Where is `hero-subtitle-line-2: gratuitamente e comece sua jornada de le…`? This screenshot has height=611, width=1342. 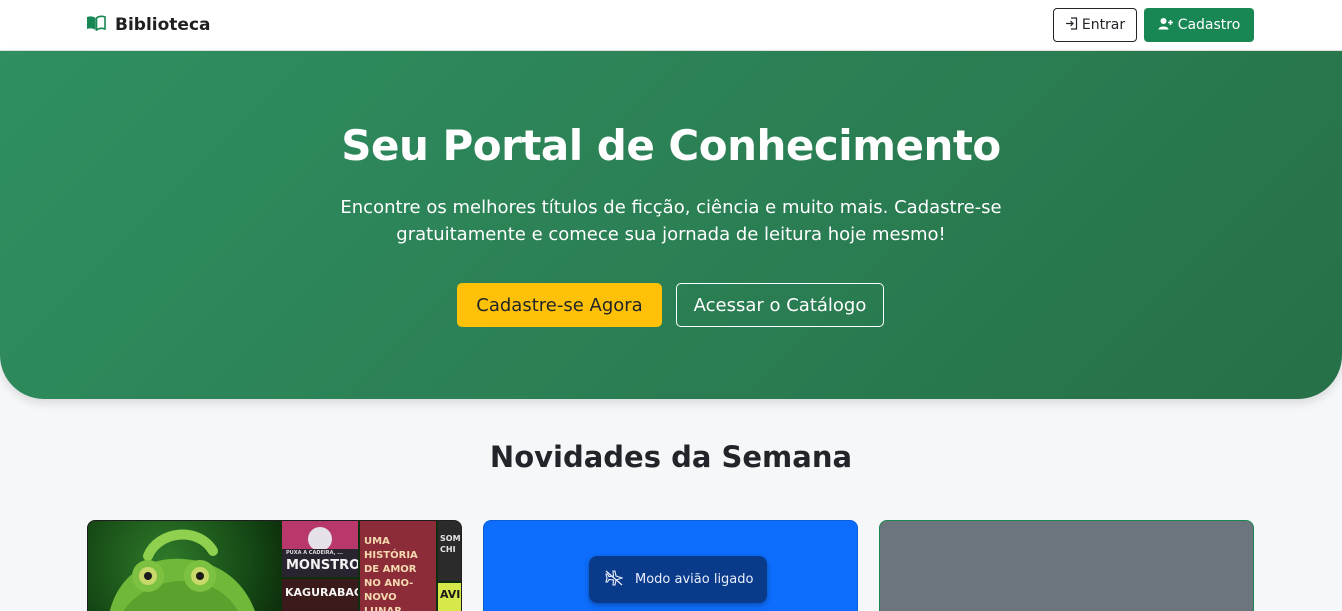 hero-subtitle-line-2: gratuitamente e comece sua jornada de le… is located at coordinates (671, 234).